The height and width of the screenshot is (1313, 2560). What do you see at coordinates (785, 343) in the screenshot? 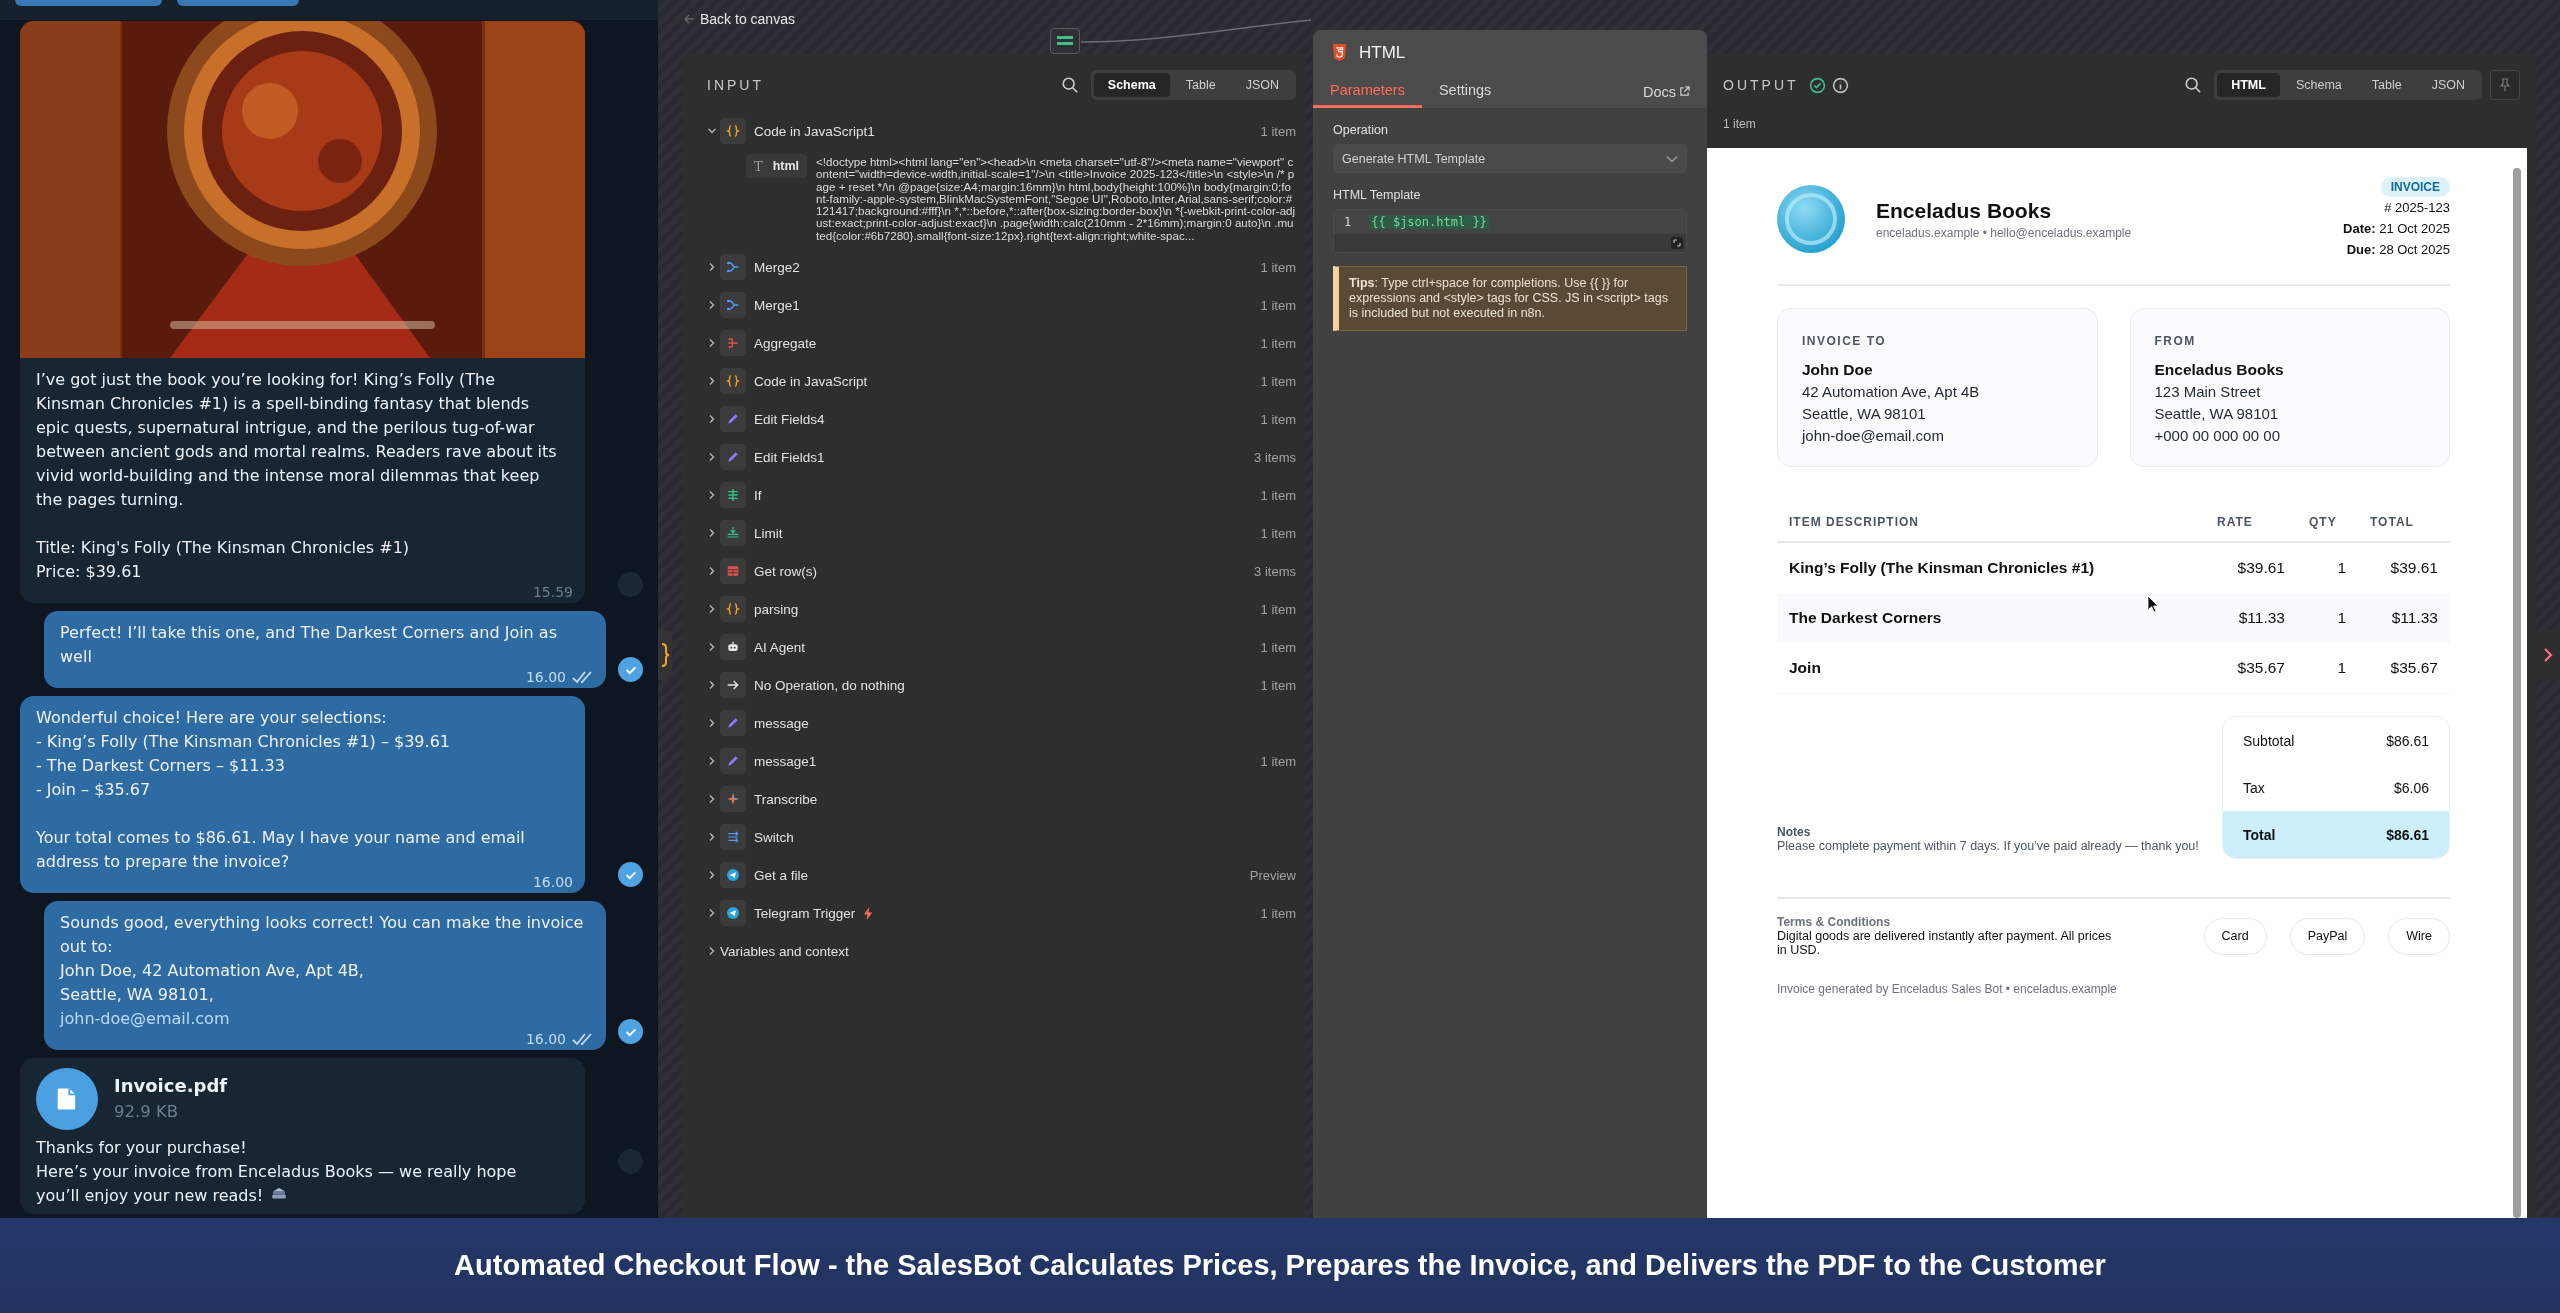
I see `node-name: Aggregate` at bounding box center [785, 343].